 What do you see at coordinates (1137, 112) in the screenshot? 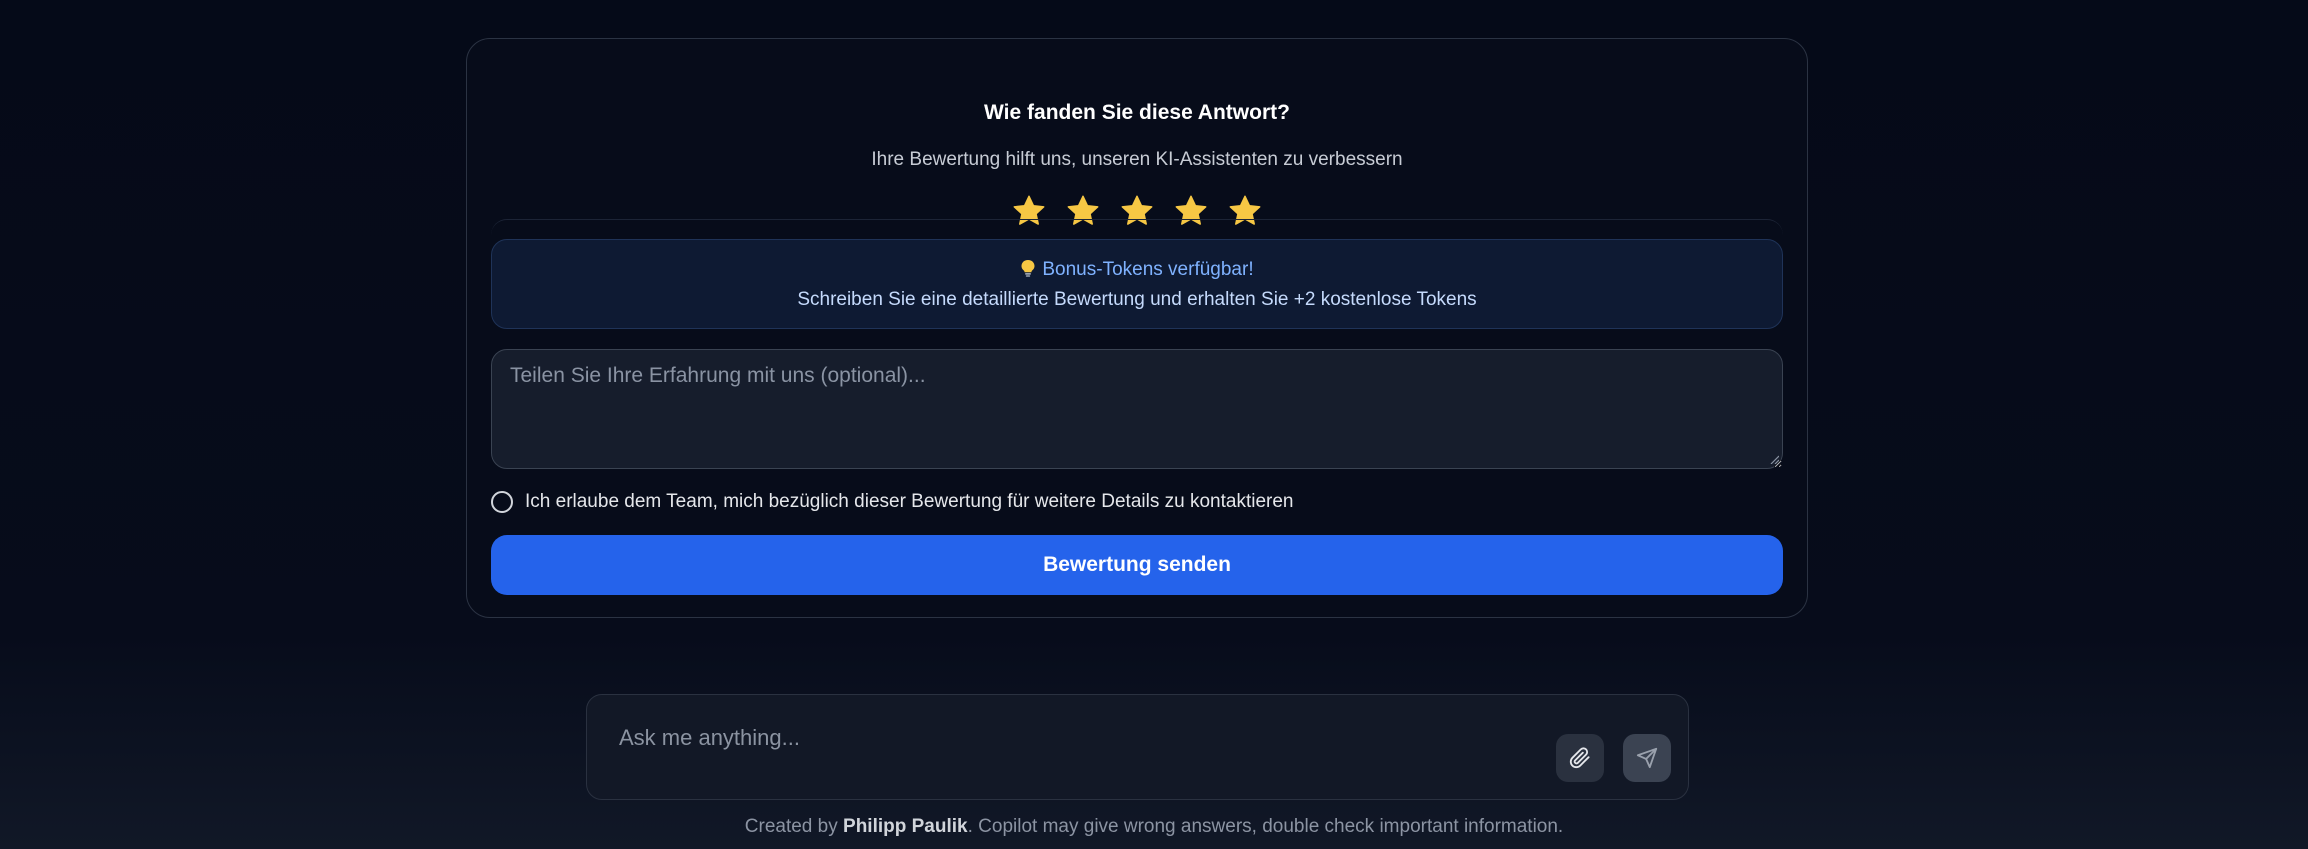
I see `feedback-title: Wie fanden Sie diese Antwort?` at bounding box center [1137, 112].